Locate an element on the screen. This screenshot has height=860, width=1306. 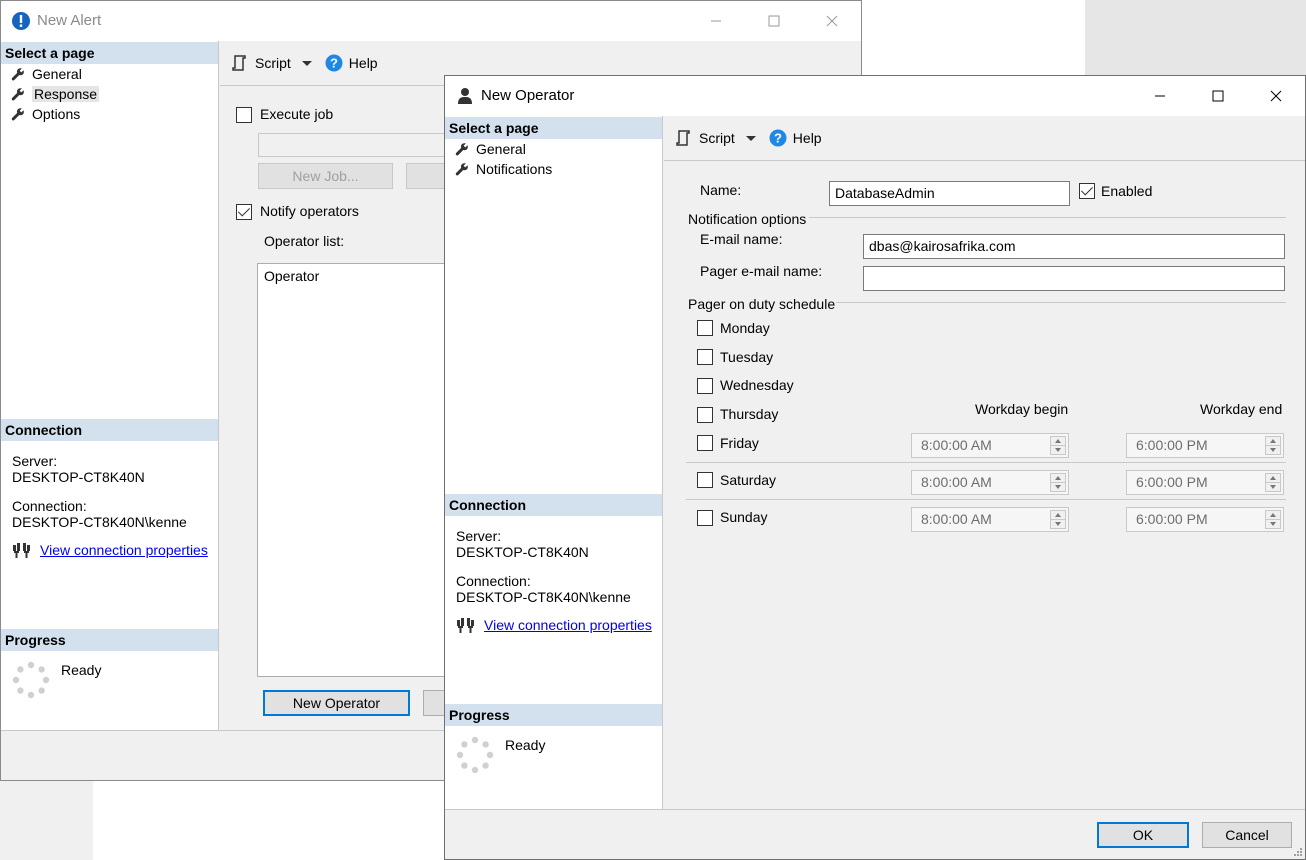
page-options: Options is located at coordinates (45, 114).